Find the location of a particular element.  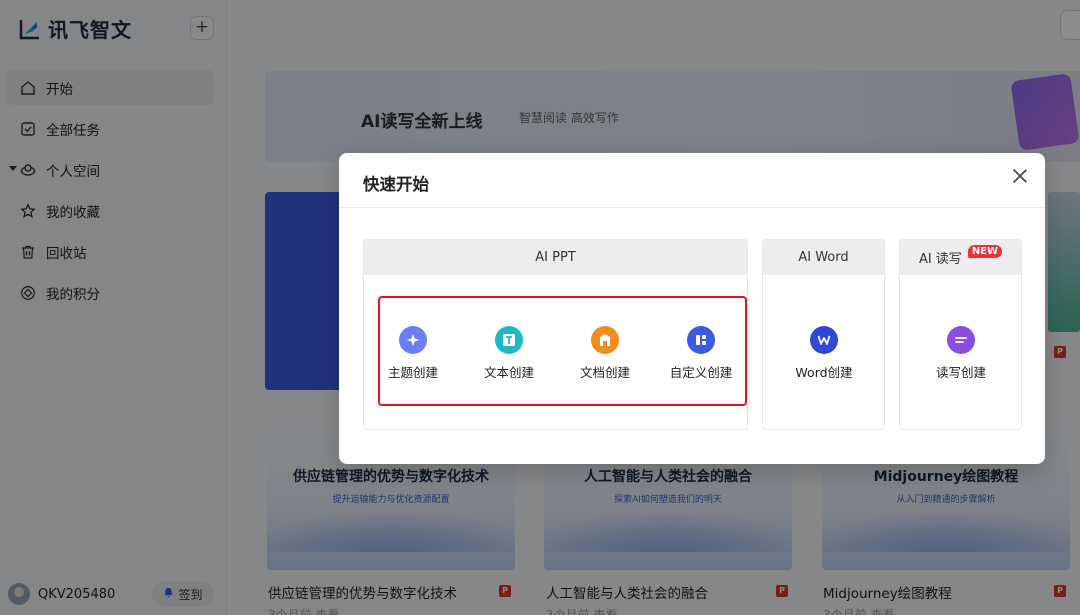

panel-header-label: AI 读写 is located at coordinates (940, 259).